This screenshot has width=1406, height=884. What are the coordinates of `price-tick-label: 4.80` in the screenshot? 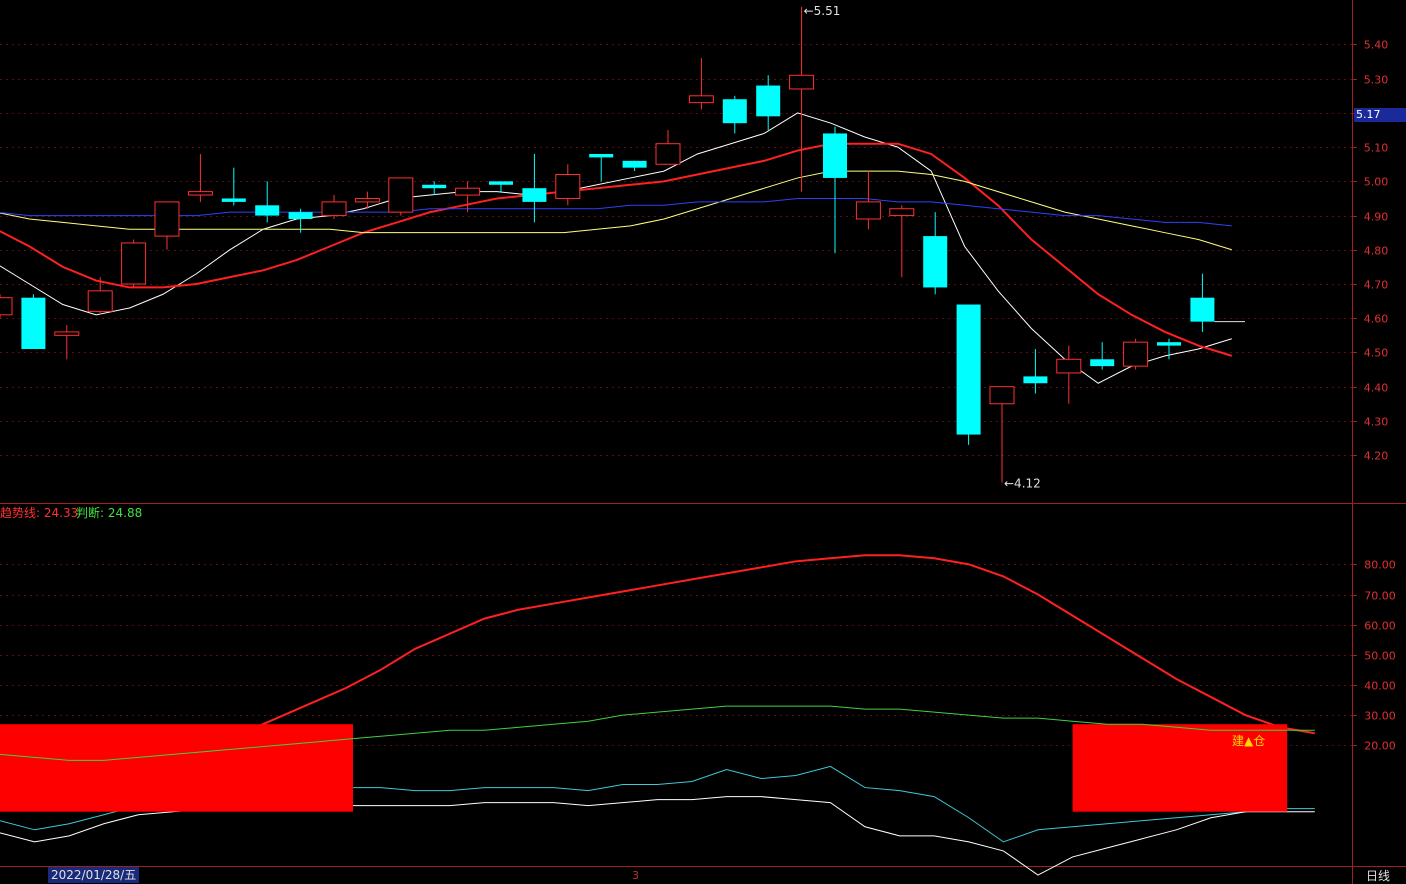 It's located at (1376, 251).